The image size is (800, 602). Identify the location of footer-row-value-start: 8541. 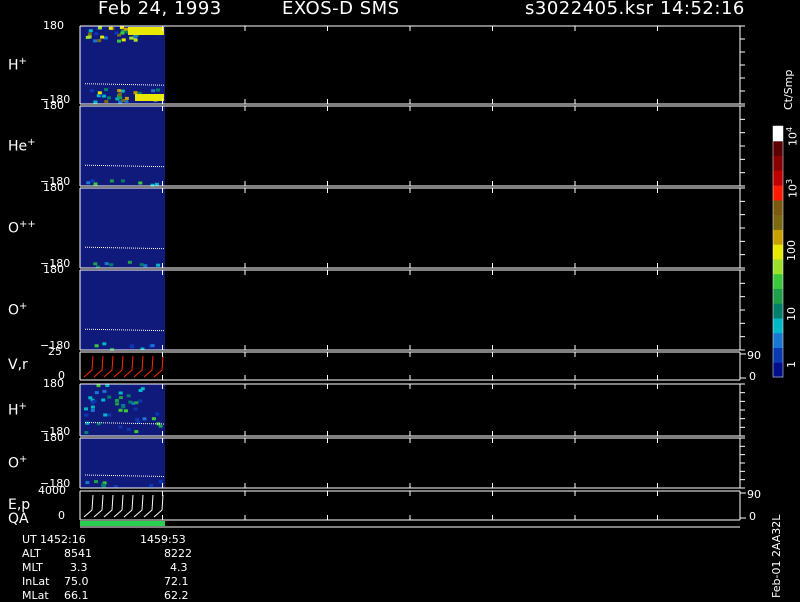
(78, 553).